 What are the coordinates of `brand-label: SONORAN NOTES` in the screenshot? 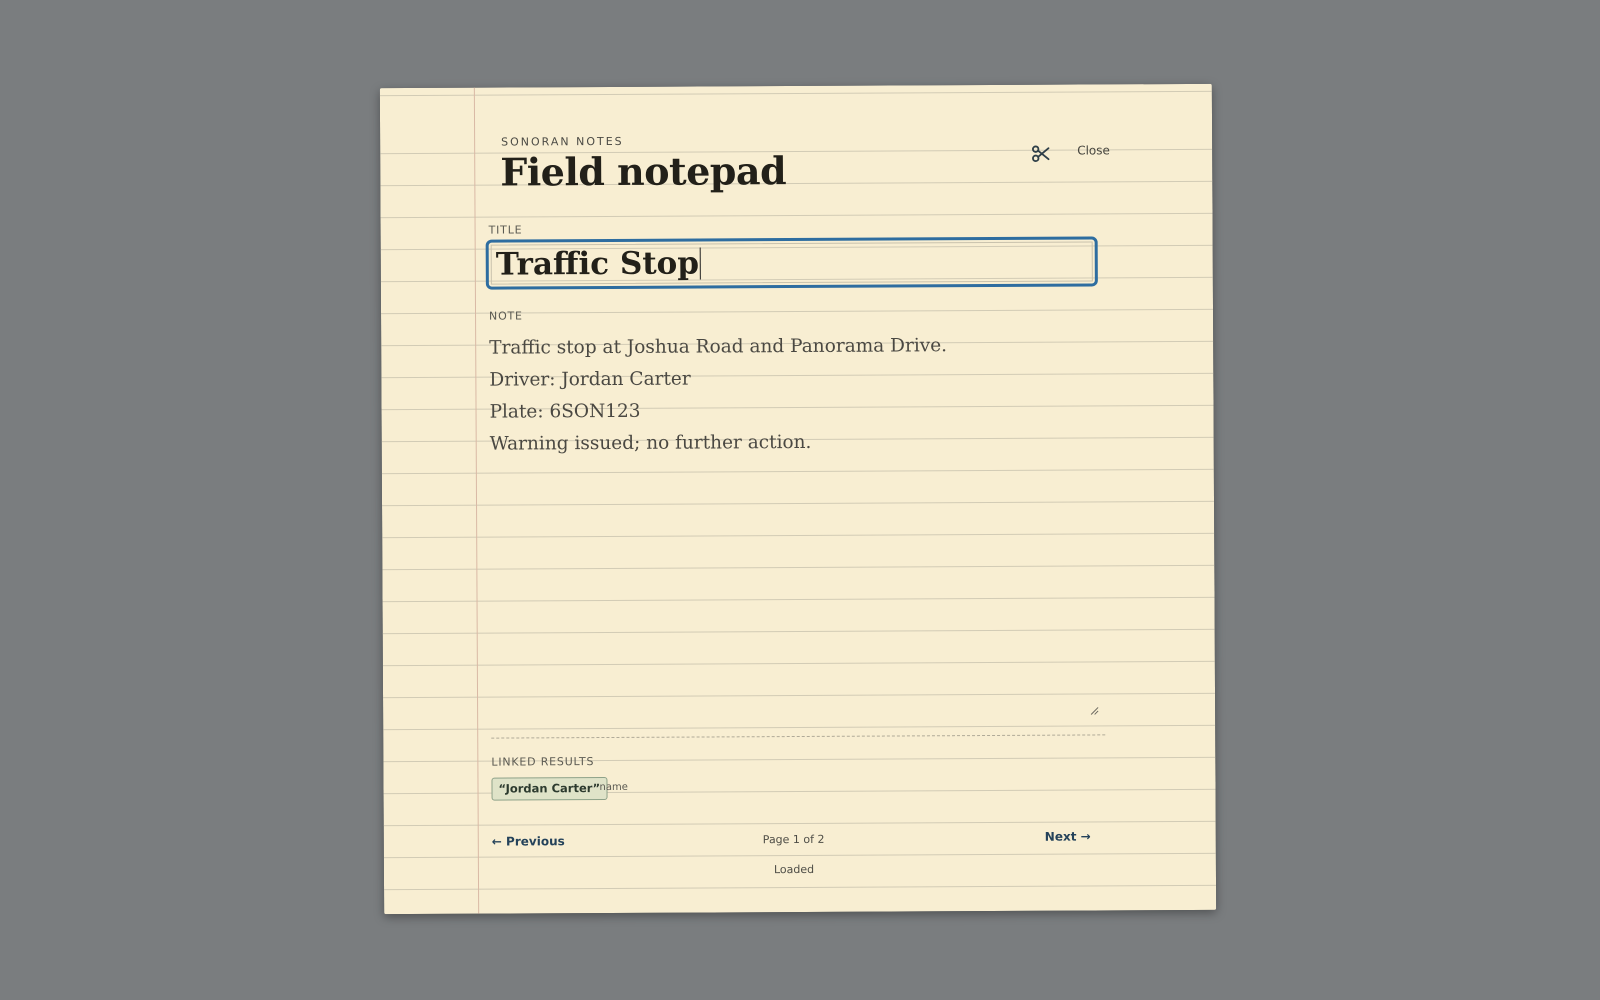 It's located at (562, 141).